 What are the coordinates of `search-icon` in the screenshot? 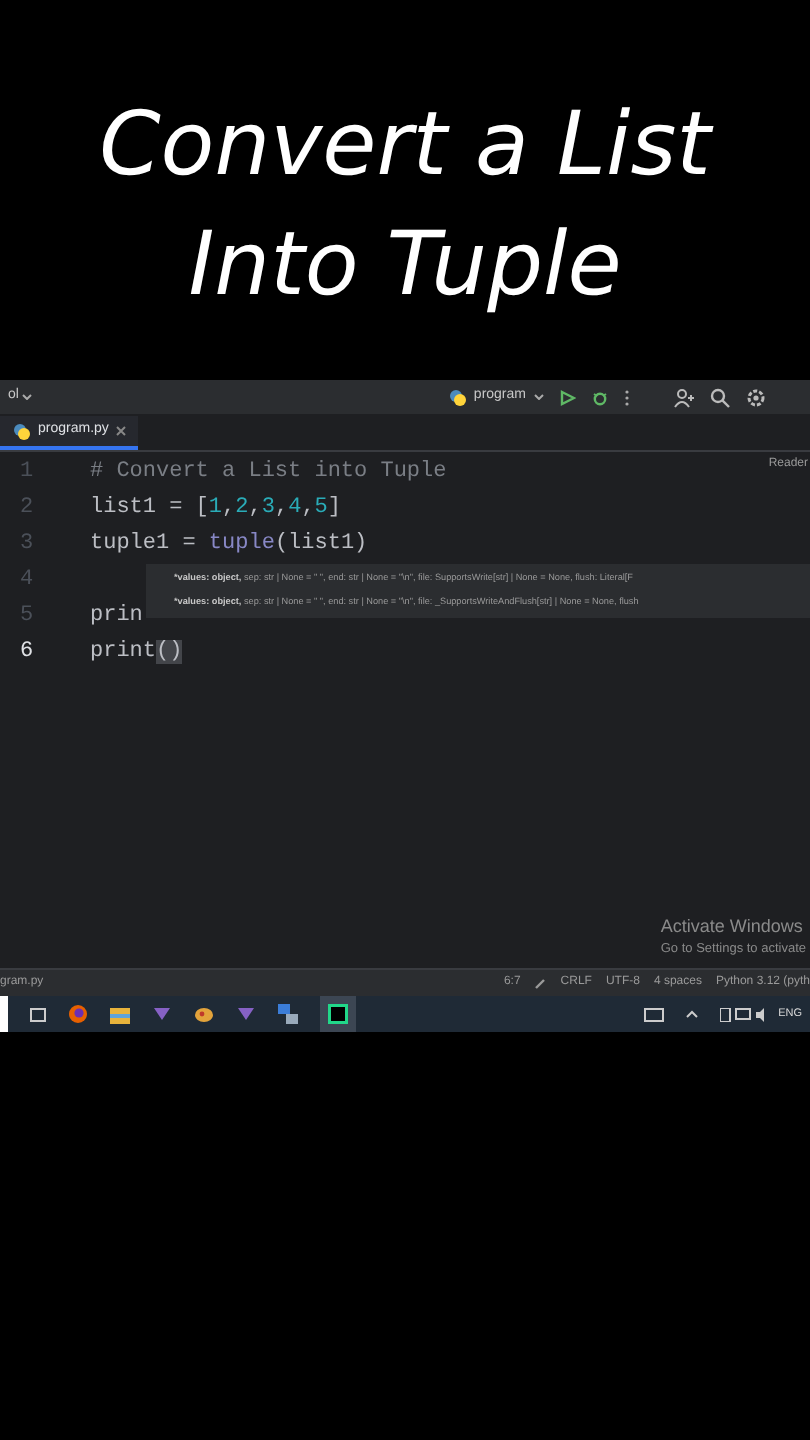 It's located at (720, 397).